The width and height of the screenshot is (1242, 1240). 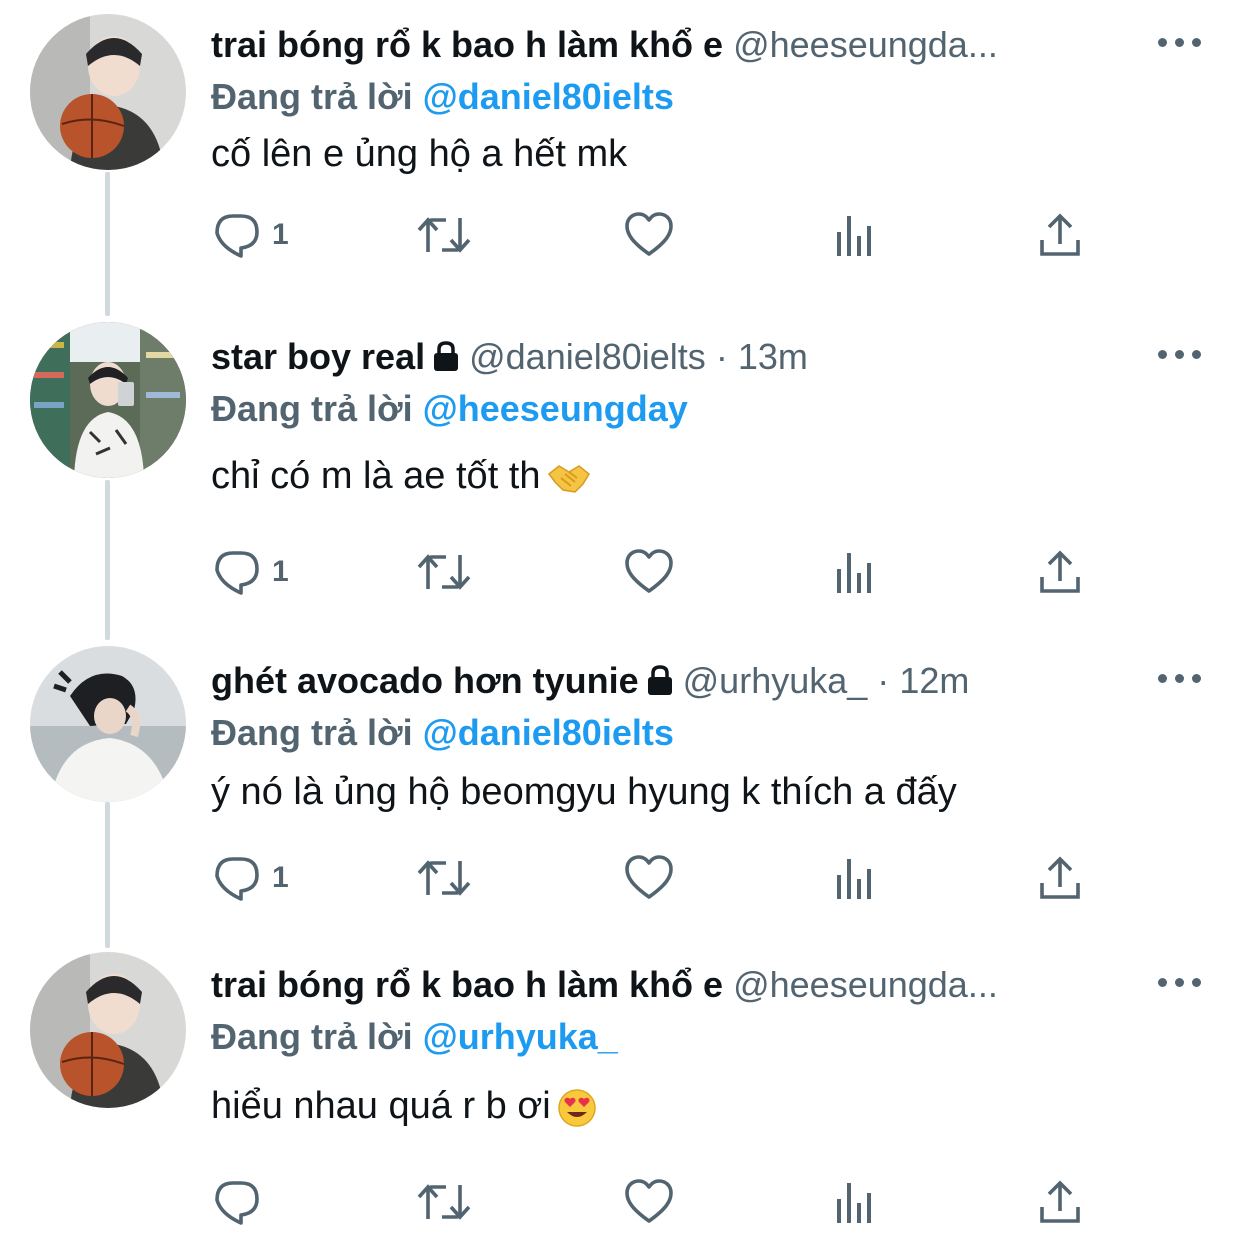 I want to click on heart-eyes-emoji-icon, so click(x=576, y=1108).